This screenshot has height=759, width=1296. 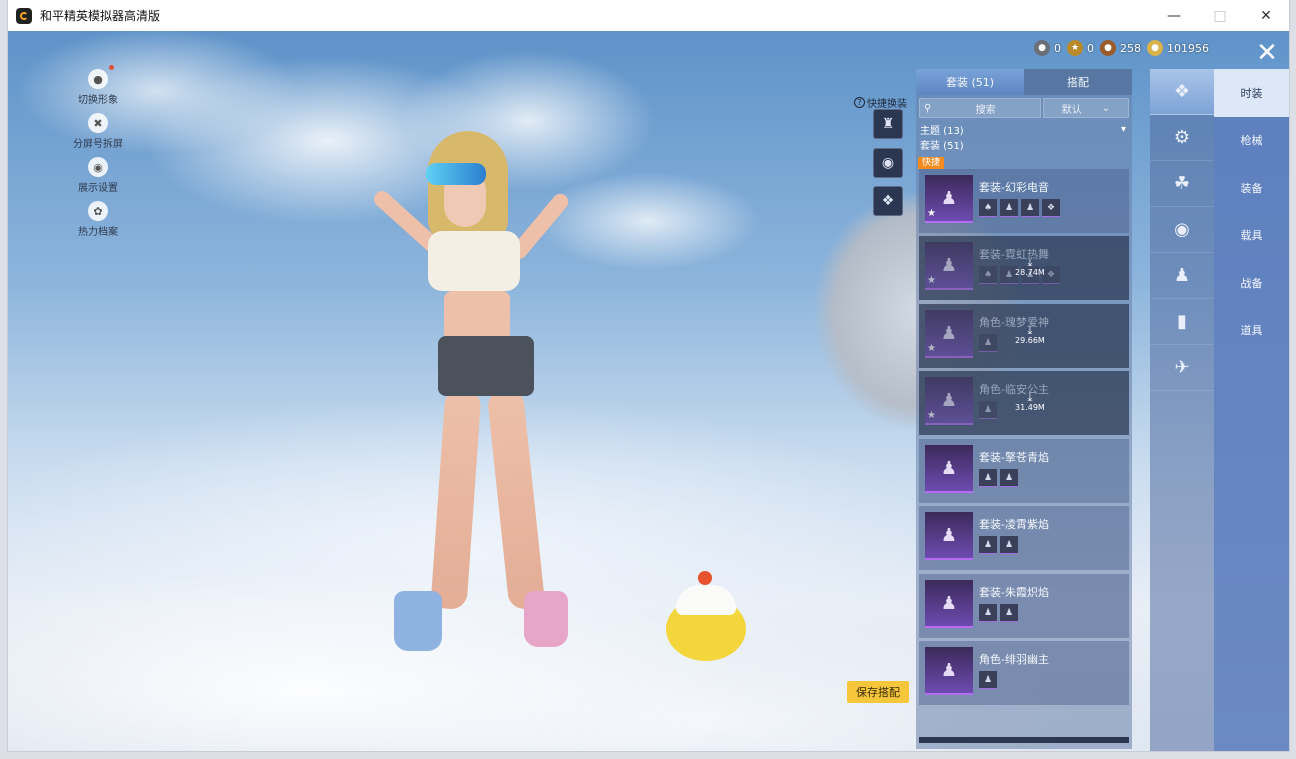 What do you see at coordinates (1051, 208) in the screenshot?
I see `part-icon: ❖` at bounding box center [1051, 208].